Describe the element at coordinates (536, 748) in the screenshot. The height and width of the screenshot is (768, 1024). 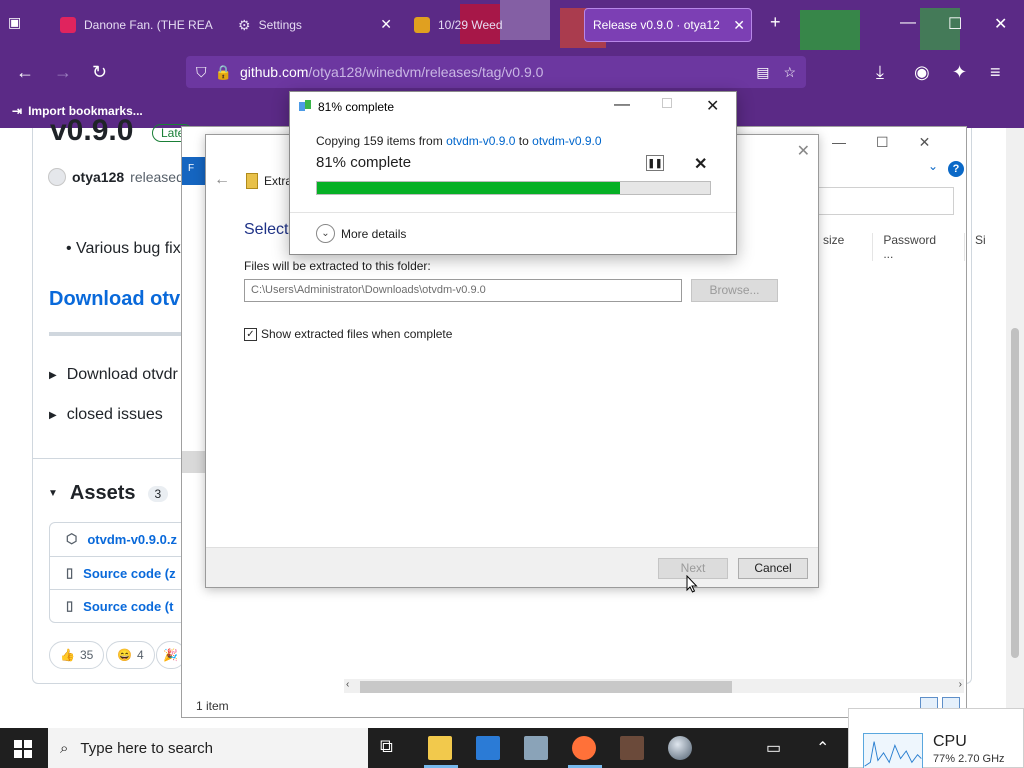
I see `app-icon` at that location.